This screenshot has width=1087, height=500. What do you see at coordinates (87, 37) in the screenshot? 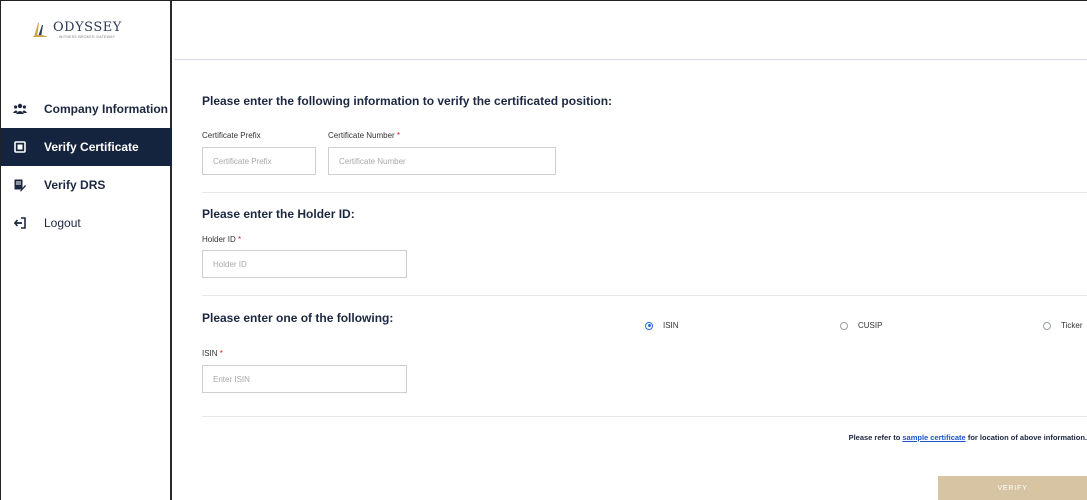
I see `logo-subtitle: WITNESS BROKER GATEWAY` at bounding box center [87, 37].